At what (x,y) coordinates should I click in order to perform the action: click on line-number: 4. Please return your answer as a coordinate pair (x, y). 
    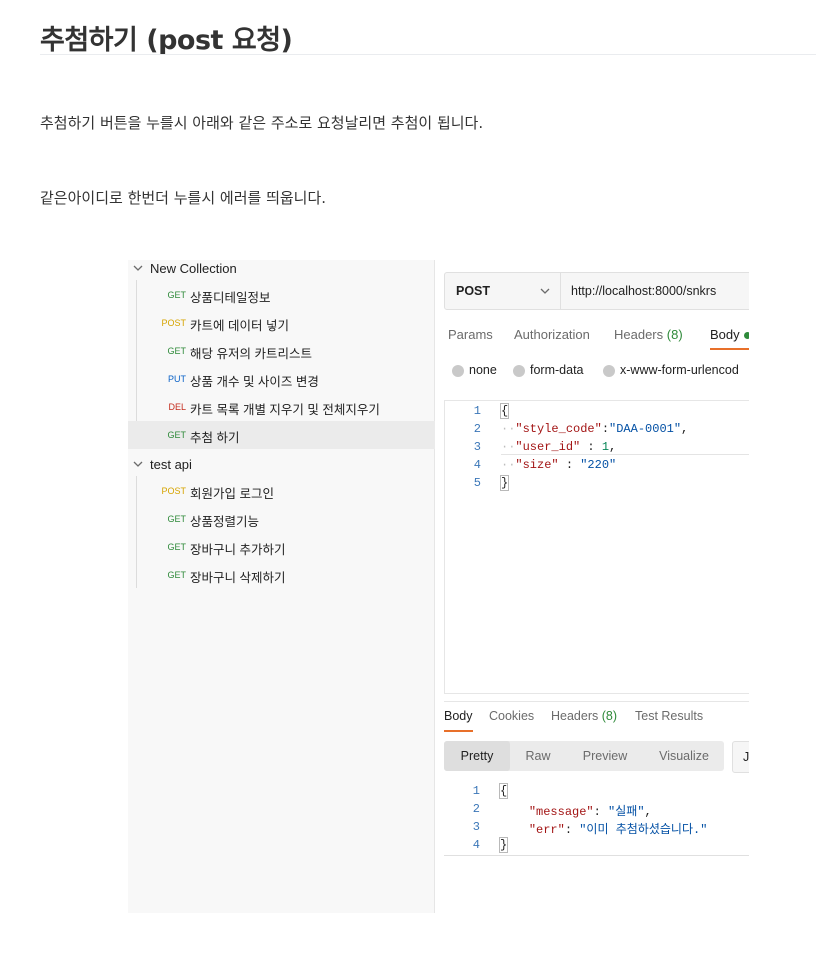
    Looking at the image, I should click on (476, 845).